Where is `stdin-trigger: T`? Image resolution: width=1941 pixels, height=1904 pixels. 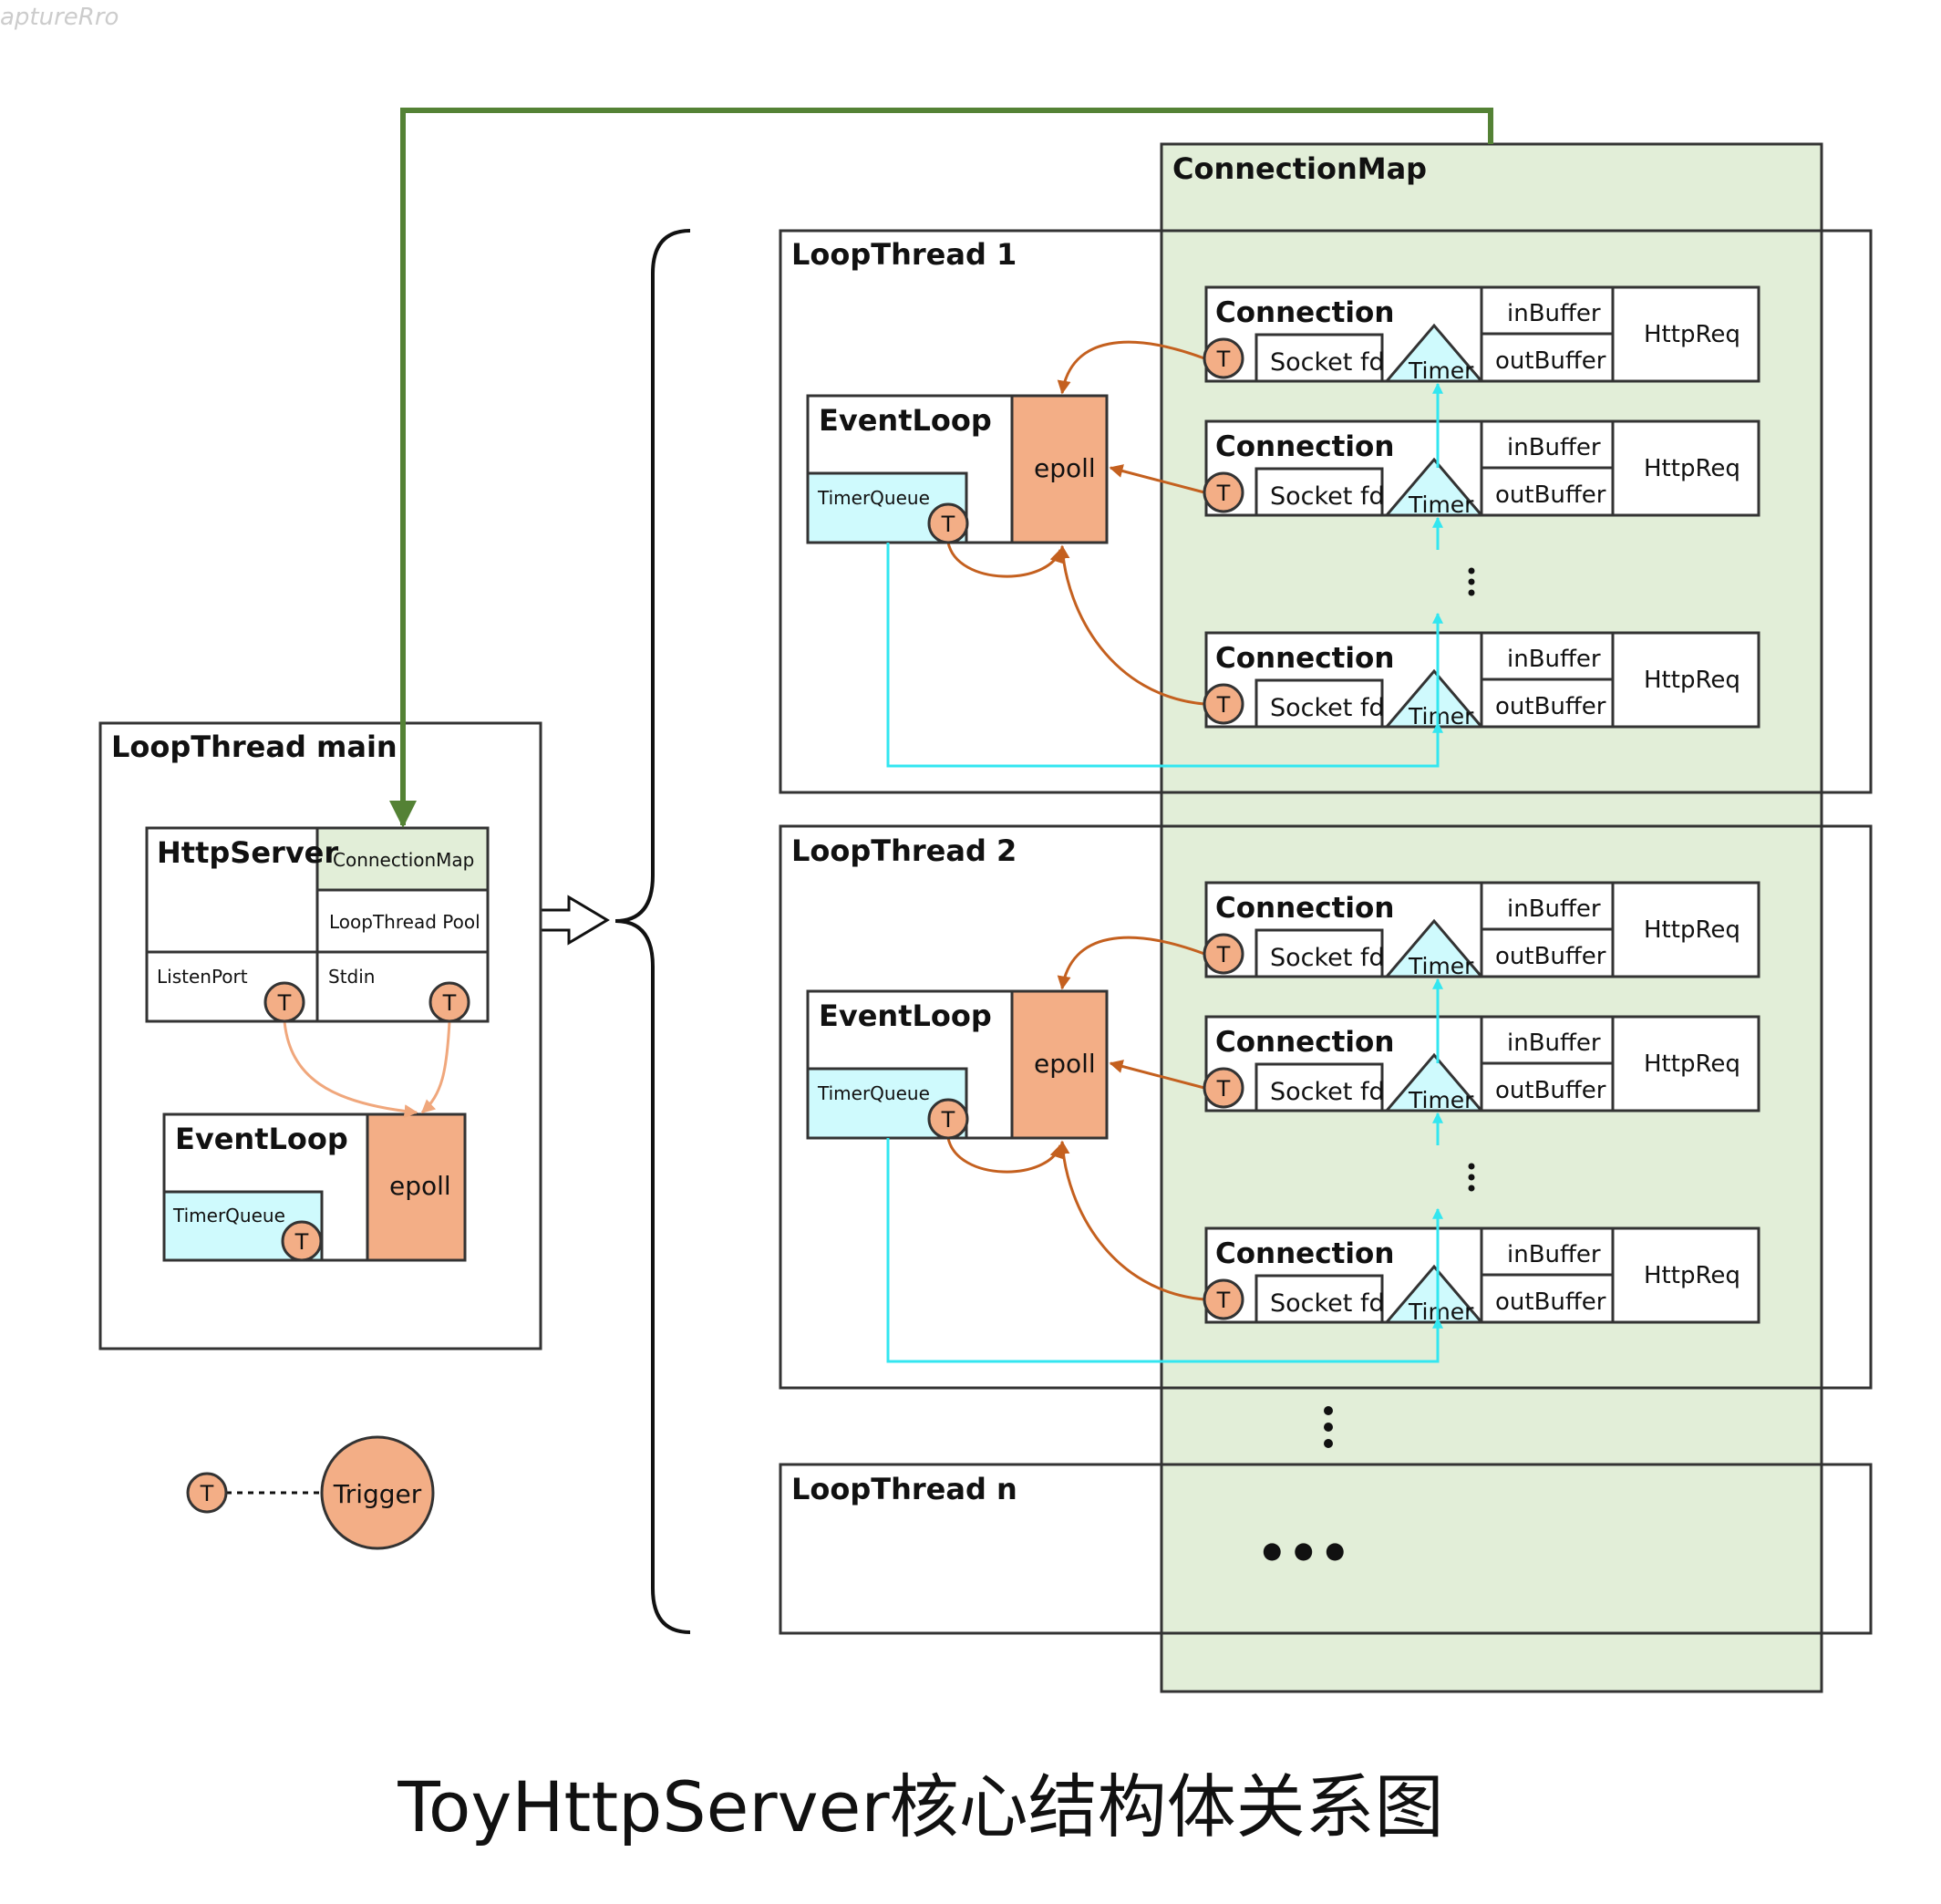 stdin-trigger: T is located at coordinates (449, 1002).